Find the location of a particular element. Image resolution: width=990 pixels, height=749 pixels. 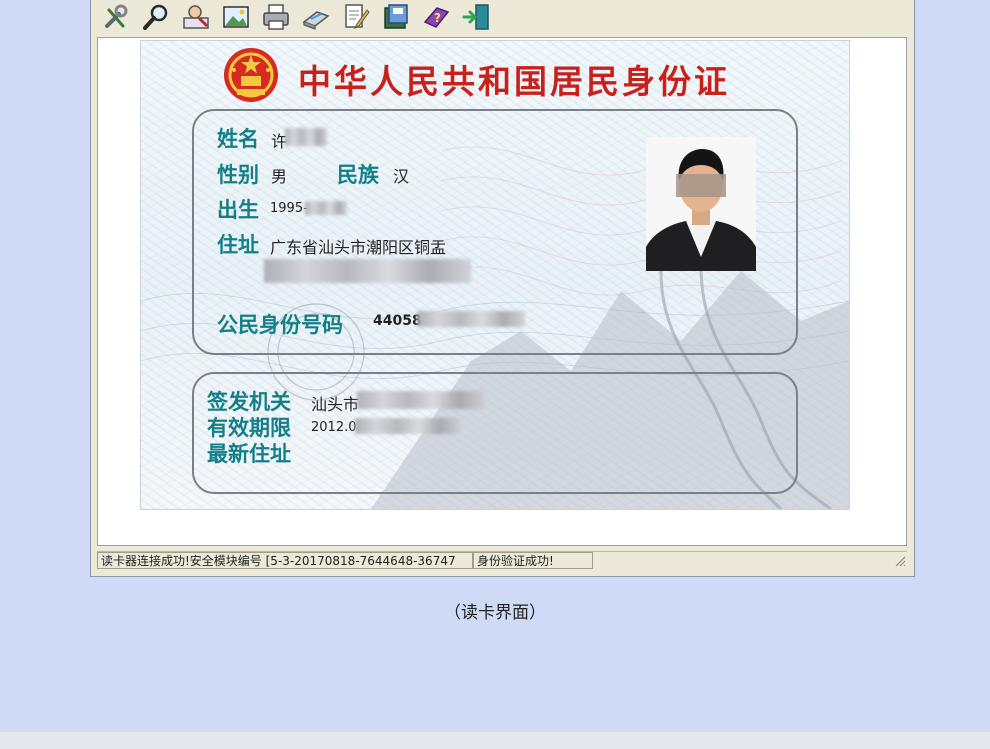

save-icon is located at coordinates (396, 16).